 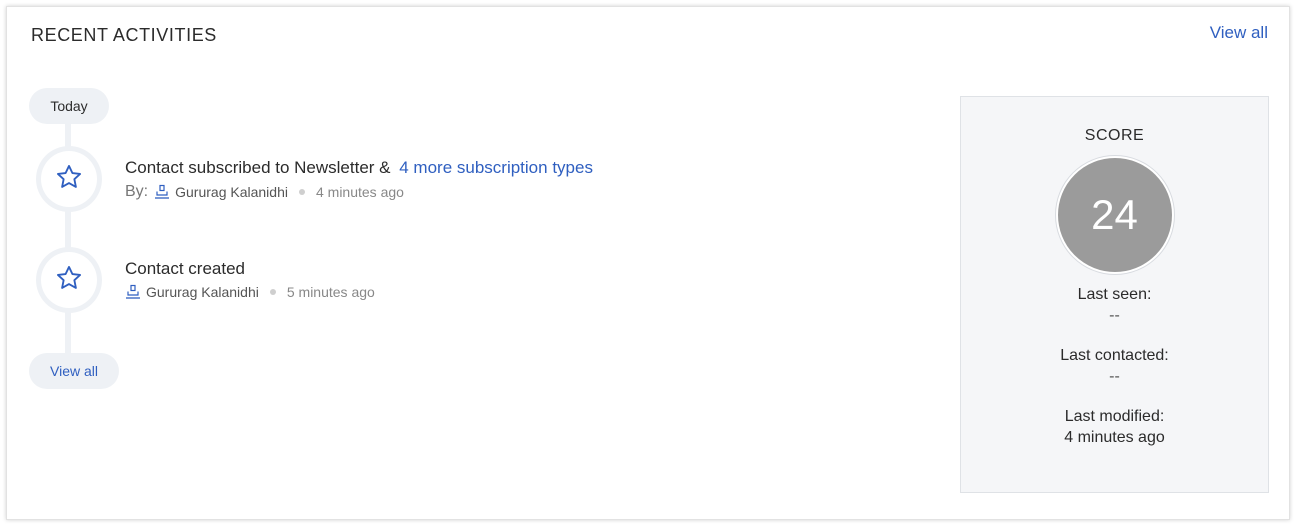 I want to click on more-subscriptions-link: 4 more subscription types, so click(x=496, y=167).